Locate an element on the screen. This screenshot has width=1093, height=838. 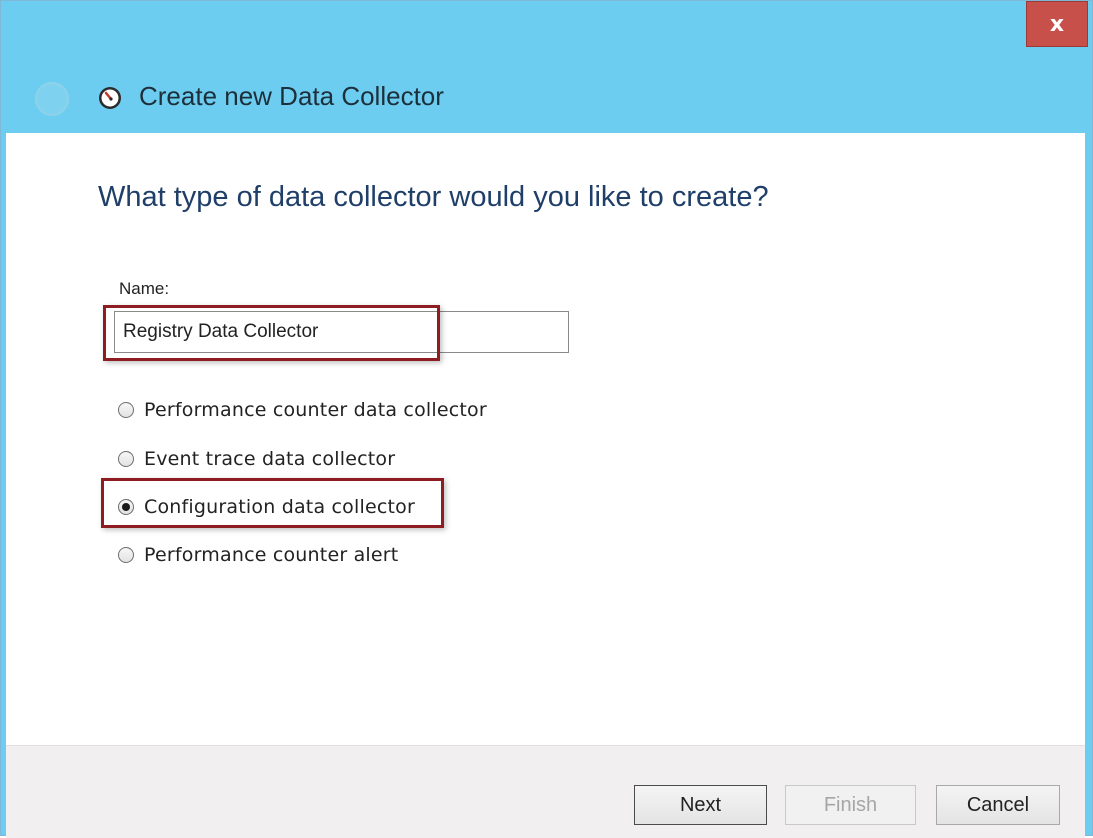
performance-monitor-icon is located at coordinates (110, 98).